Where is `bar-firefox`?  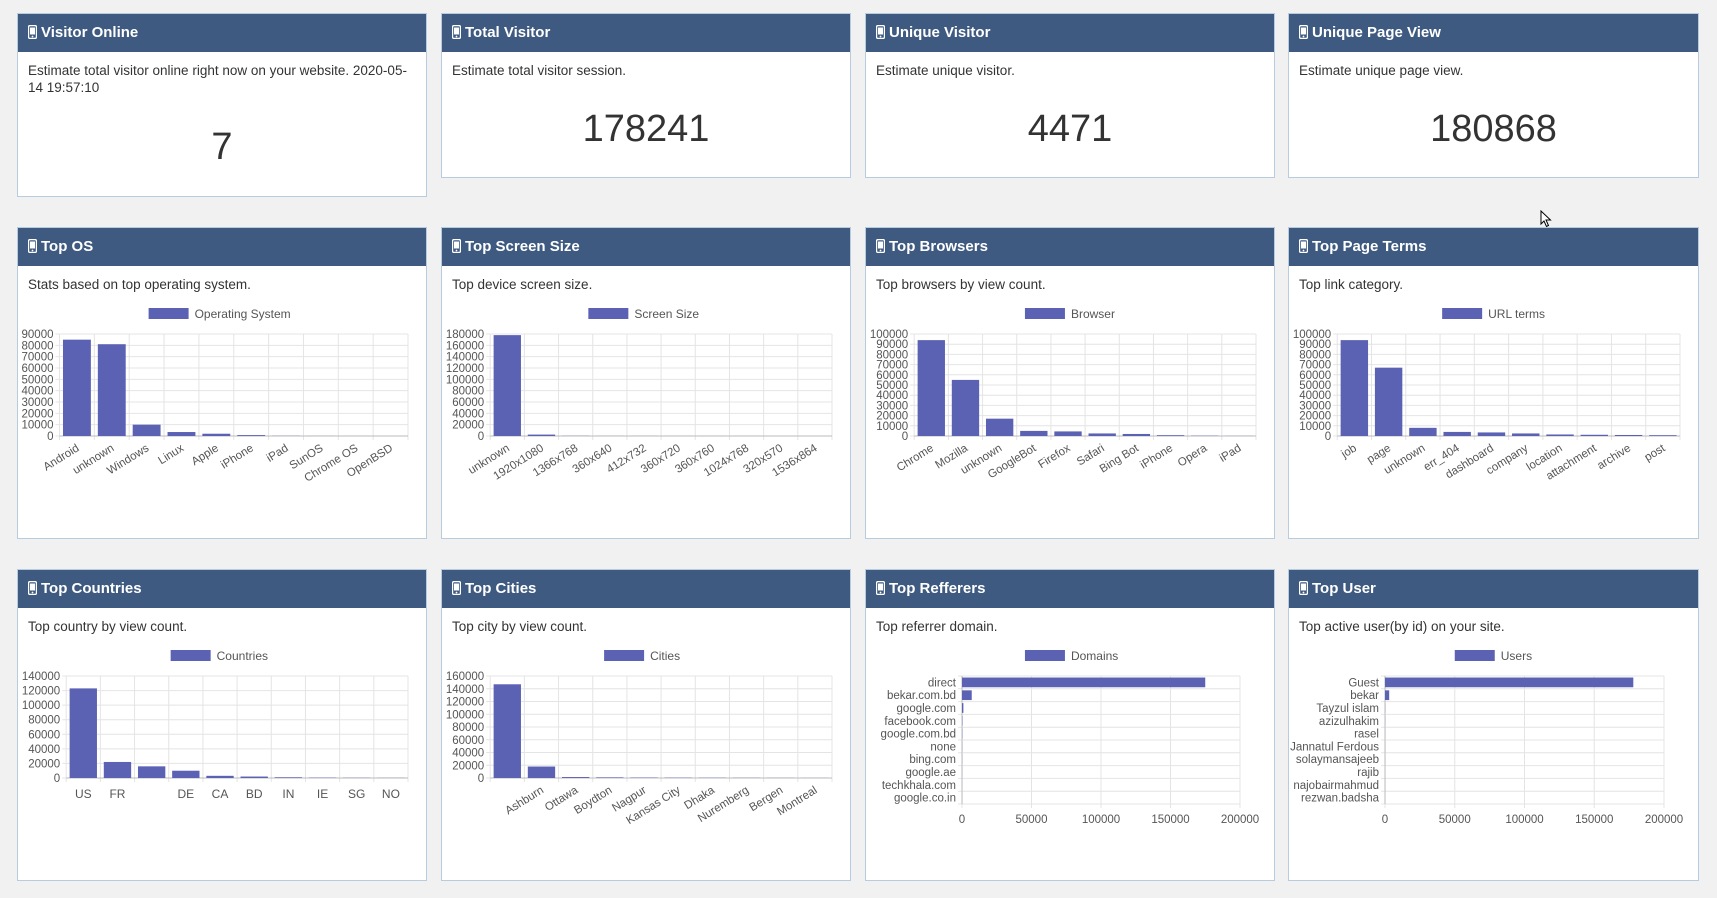
bar-firefox is located at coordinates (1068, 433).